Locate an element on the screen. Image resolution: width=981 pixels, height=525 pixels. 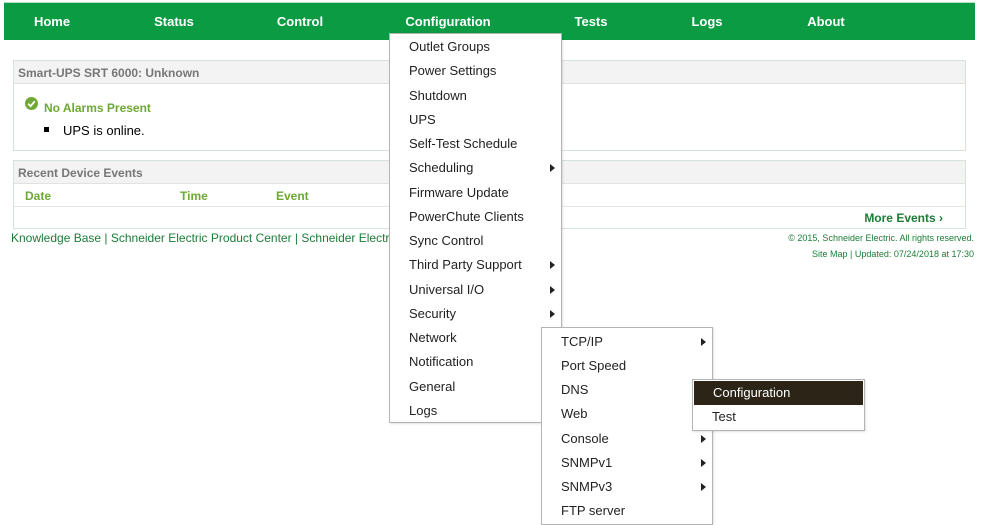
menu-item-security: Security is located at coordinates (475, 314).